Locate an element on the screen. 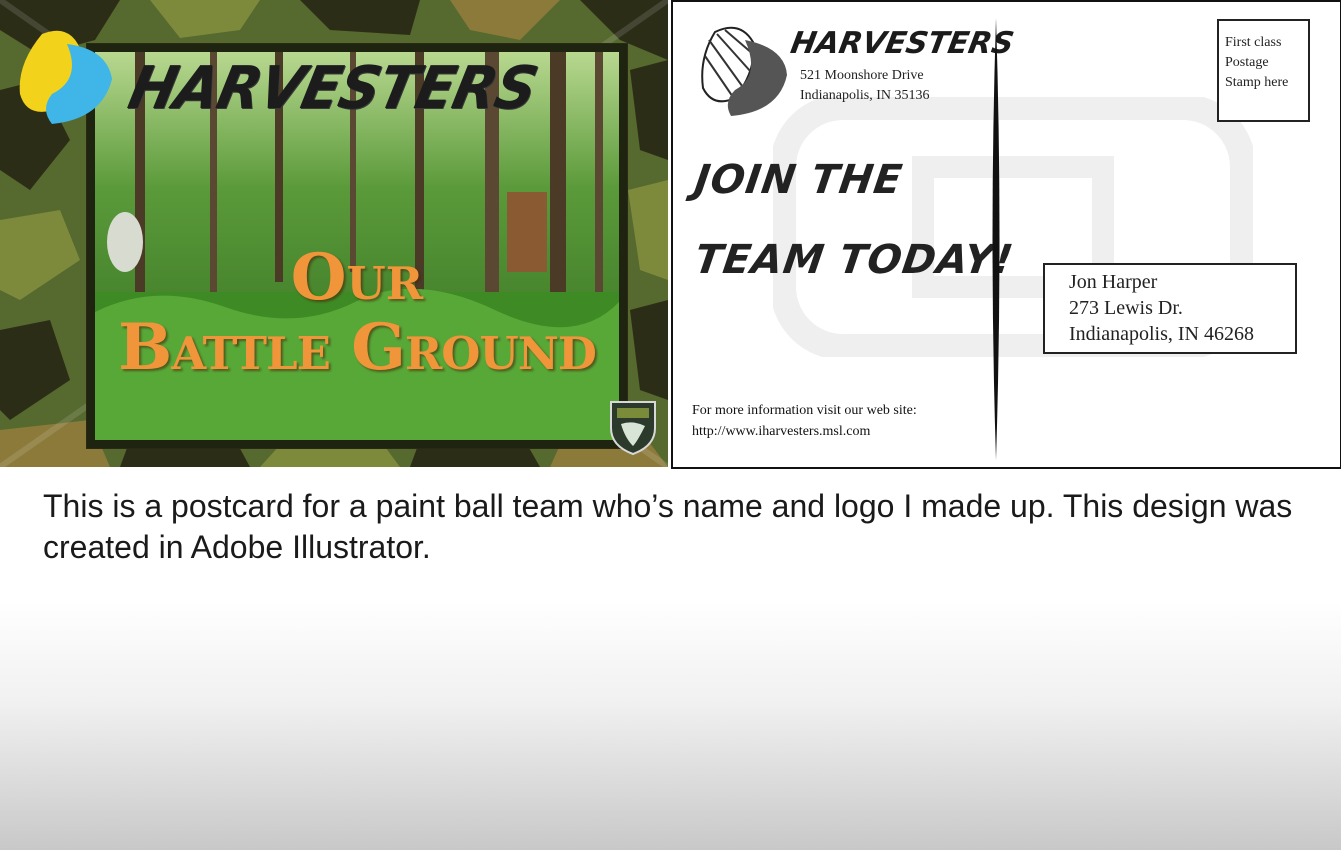 The height and width of the screenshot is (850, 1341). center-divider is located at coordinates (996, 239).